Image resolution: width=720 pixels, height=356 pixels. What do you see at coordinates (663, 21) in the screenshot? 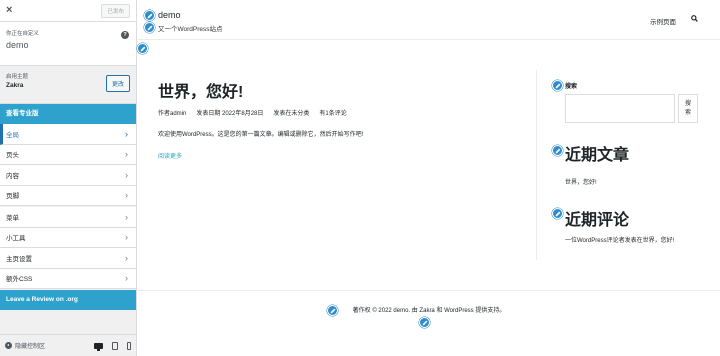
I see `nav-sample-page: 示例页面` at bounding box center [663, 21].